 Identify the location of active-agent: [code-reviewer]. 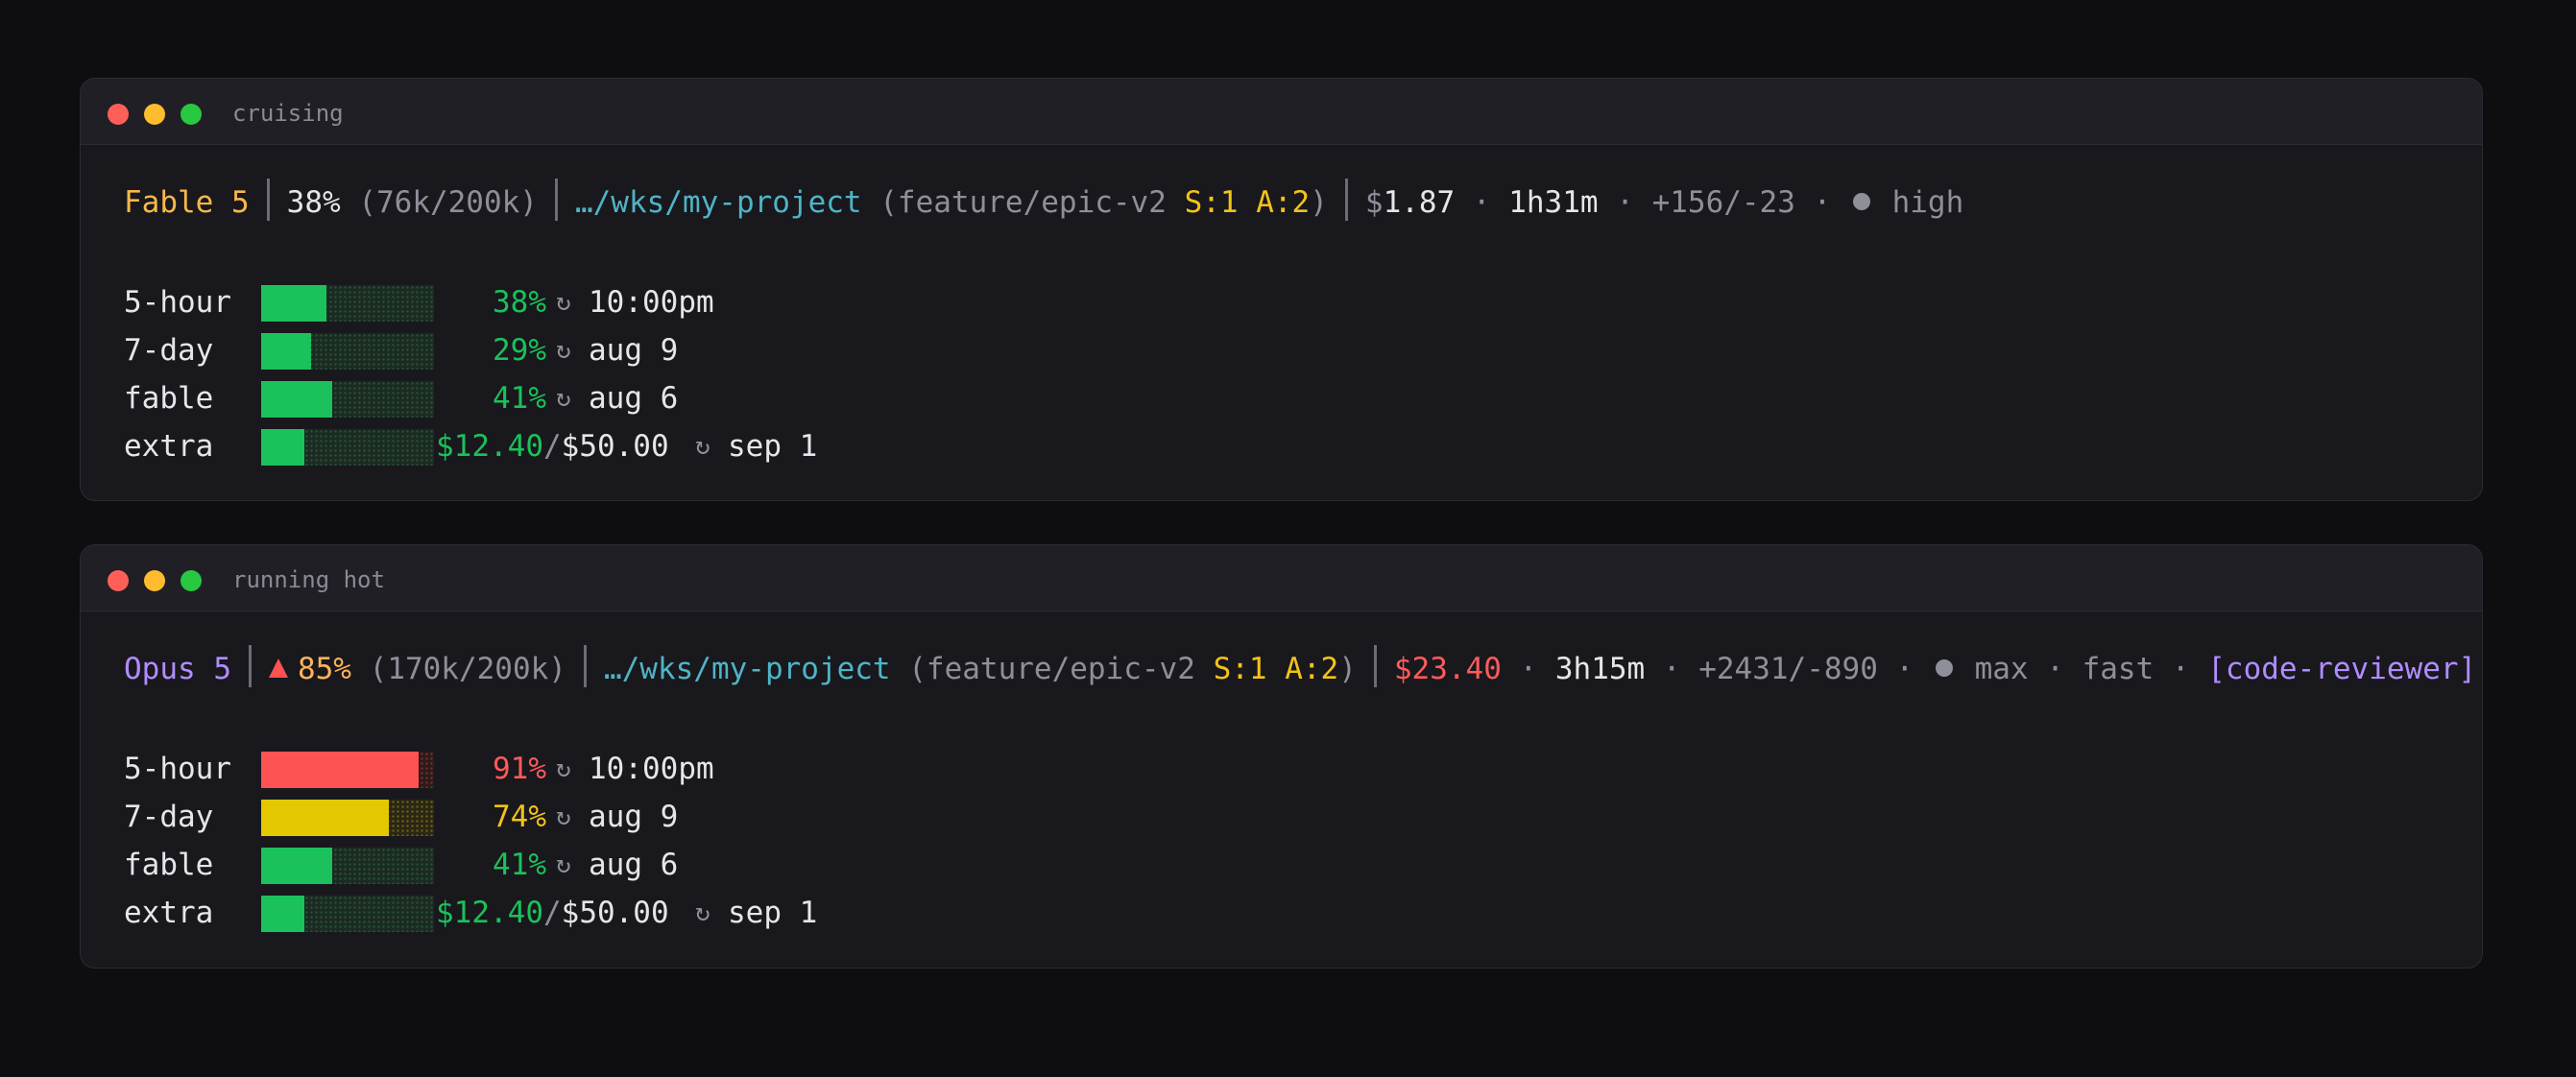
(2342, 669).